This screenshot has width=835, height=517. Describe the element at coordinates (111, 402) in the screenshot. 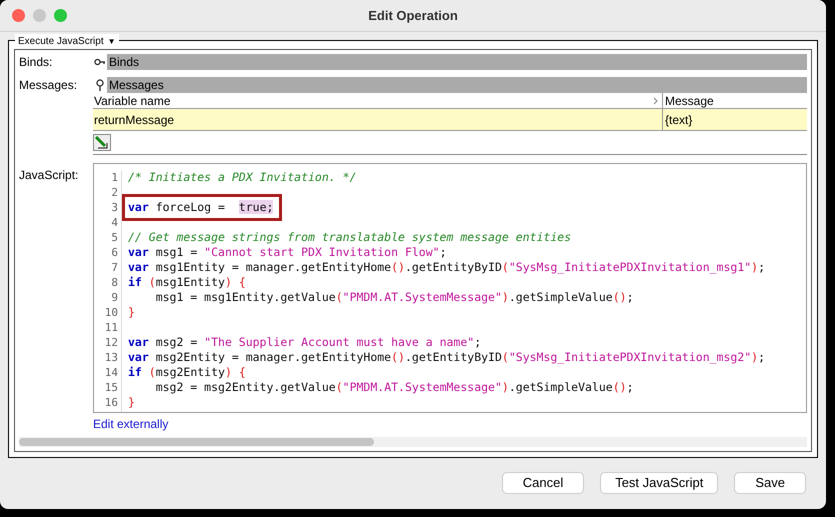

I see `line-number: 16` at that location.